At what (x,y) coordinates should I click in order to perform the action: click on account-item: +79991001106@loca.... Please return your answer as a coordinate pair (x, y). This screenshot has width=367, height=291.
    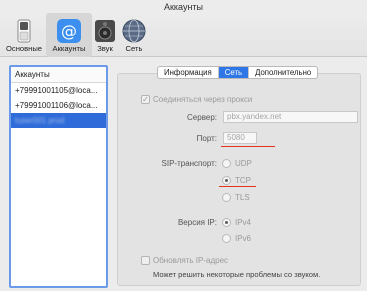
    Looking at the image, I should click on (58, 105).